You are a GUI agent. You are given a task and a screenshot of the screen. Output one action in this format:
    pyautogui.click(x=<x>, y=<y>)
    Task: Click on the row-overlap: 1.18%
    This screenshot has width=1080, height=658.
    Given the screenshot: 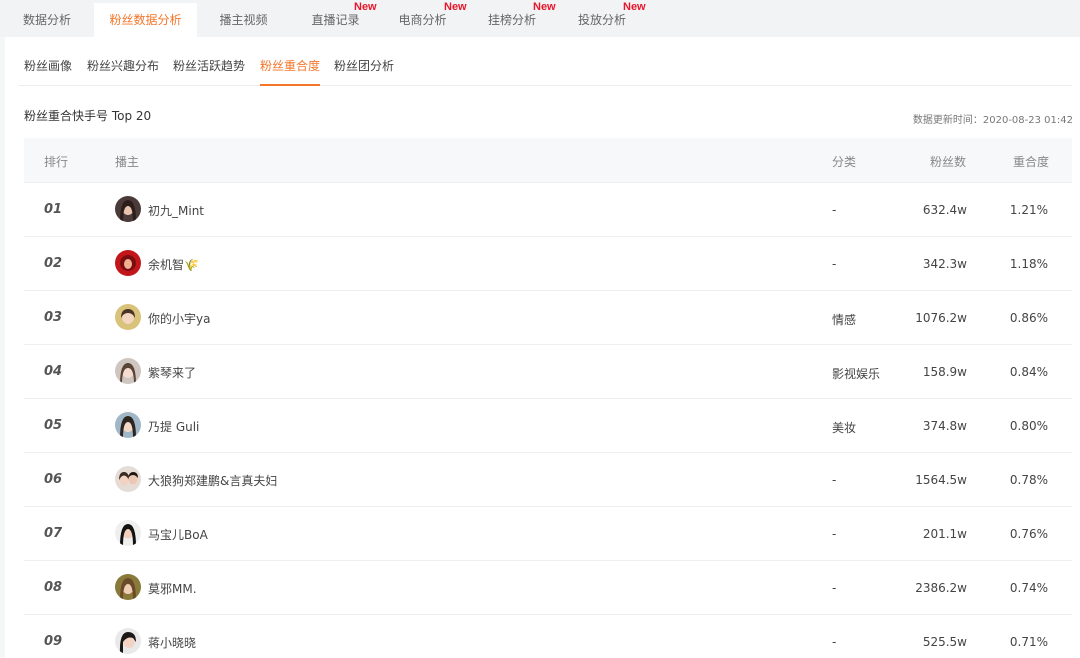 What is the action you would take?
    pyautogui.click(x=1028, y=264)
    